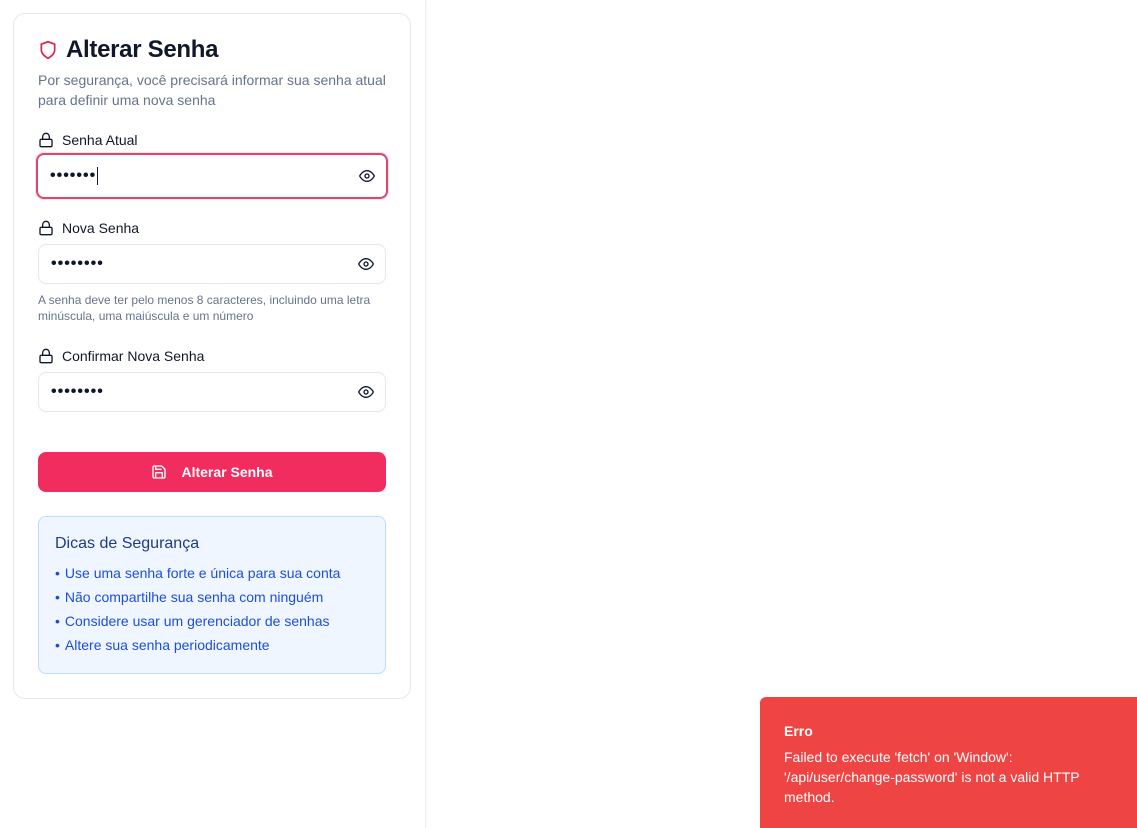  What do you see at coordinates (227, 472) in the screenshot?
I see `change-password-button-label: Alterar Senha` at bounding box center [227, 472].